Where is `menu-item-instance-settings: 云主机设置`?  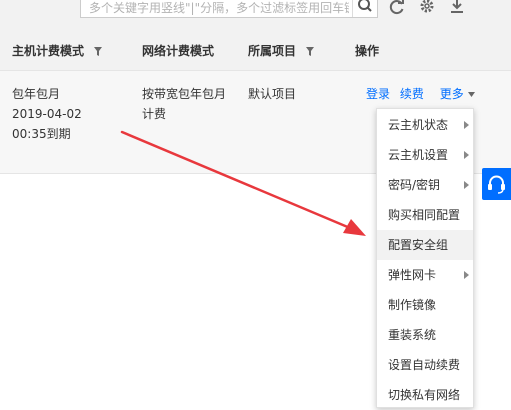 menu-item-instance-settings: 云主机设置 is located at coordinates (425, 155).